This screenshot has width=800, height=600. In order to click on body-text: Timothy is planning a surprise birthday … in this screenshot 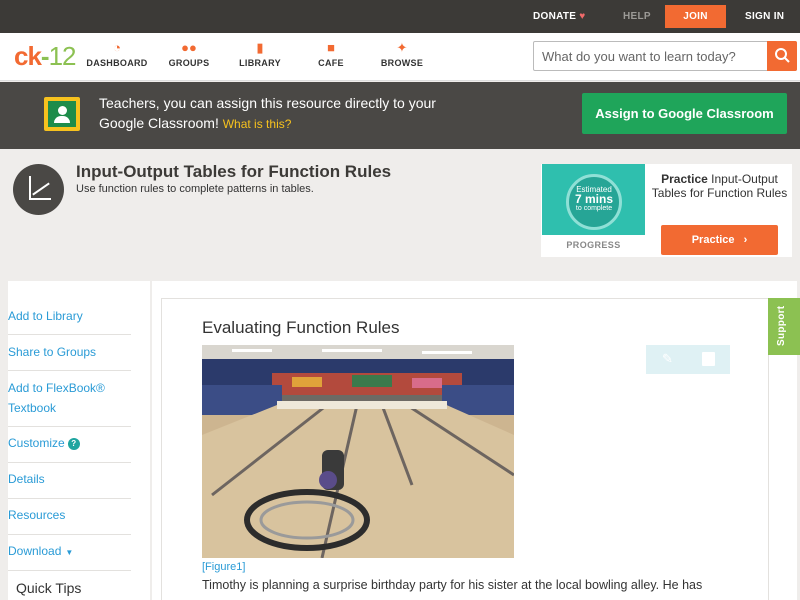, I will do `click(452, 585)`.